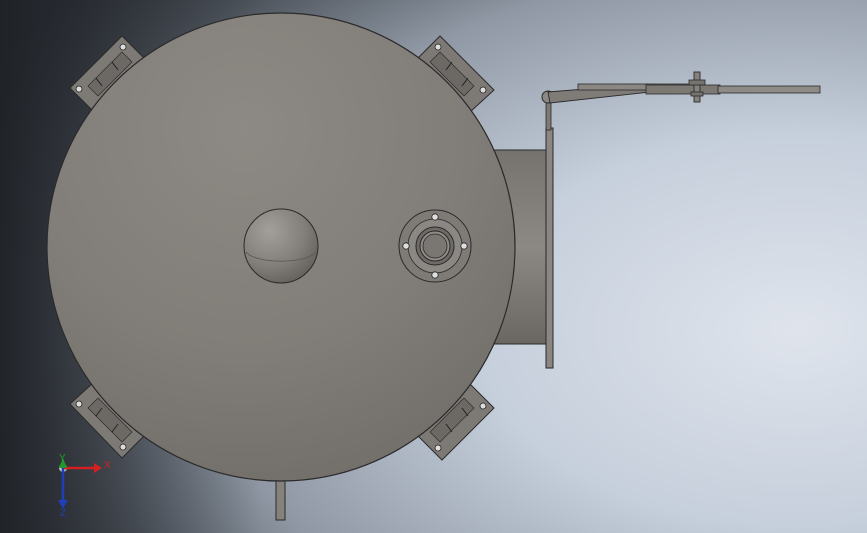 Image resolution: width=867 pixels, height=533 pixels. I want to click on x-axis-label: X, so click(107, 465).